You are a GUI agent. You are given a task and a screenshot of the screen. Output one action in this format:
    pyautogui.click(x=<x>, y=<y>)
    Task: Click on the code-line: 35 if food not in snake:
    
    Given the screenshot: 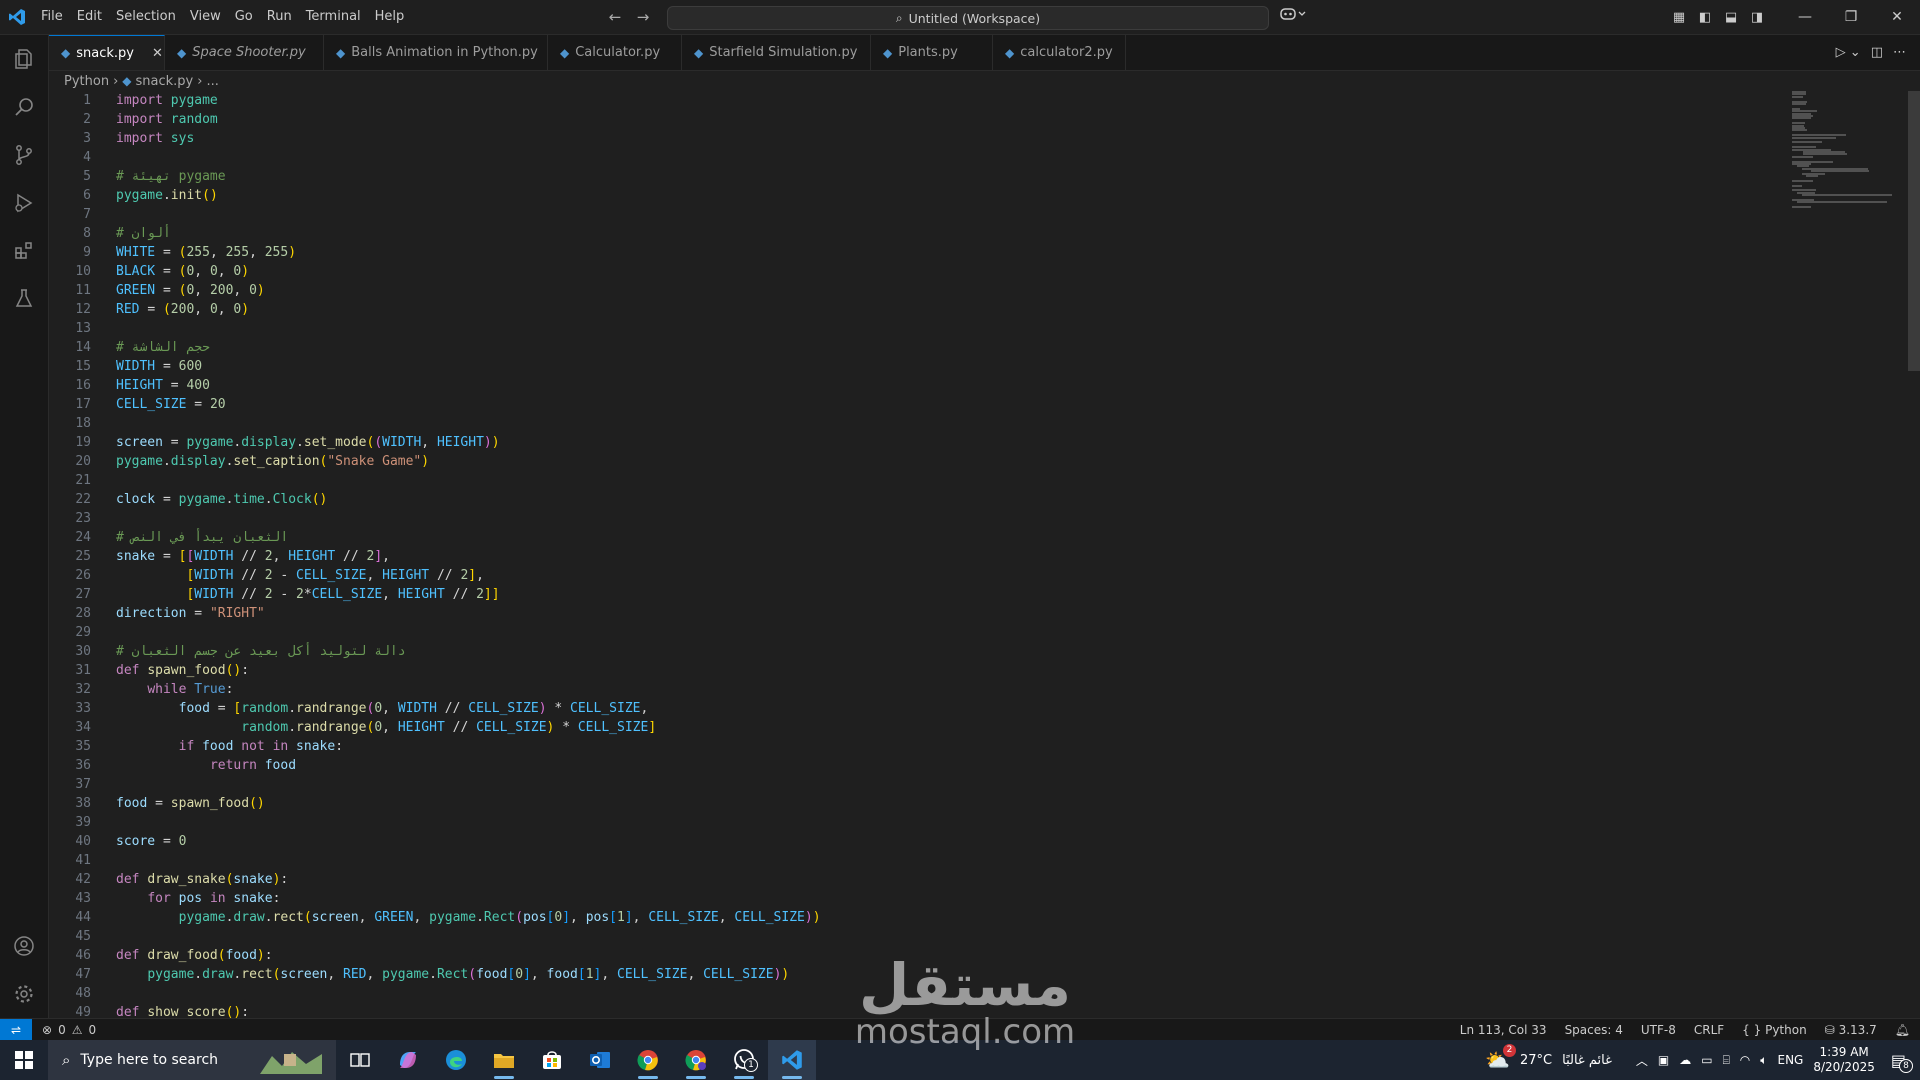 What is the action you would take?
    pyautogui.click(x=899, y=746)
    